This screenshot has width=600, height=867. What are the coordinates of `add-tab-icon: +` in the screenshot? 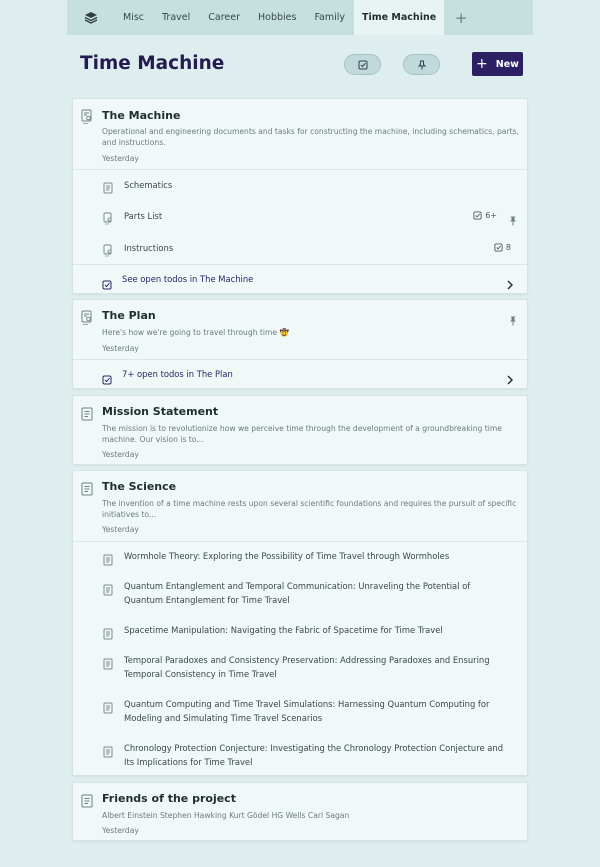 It's located at (461, 17).